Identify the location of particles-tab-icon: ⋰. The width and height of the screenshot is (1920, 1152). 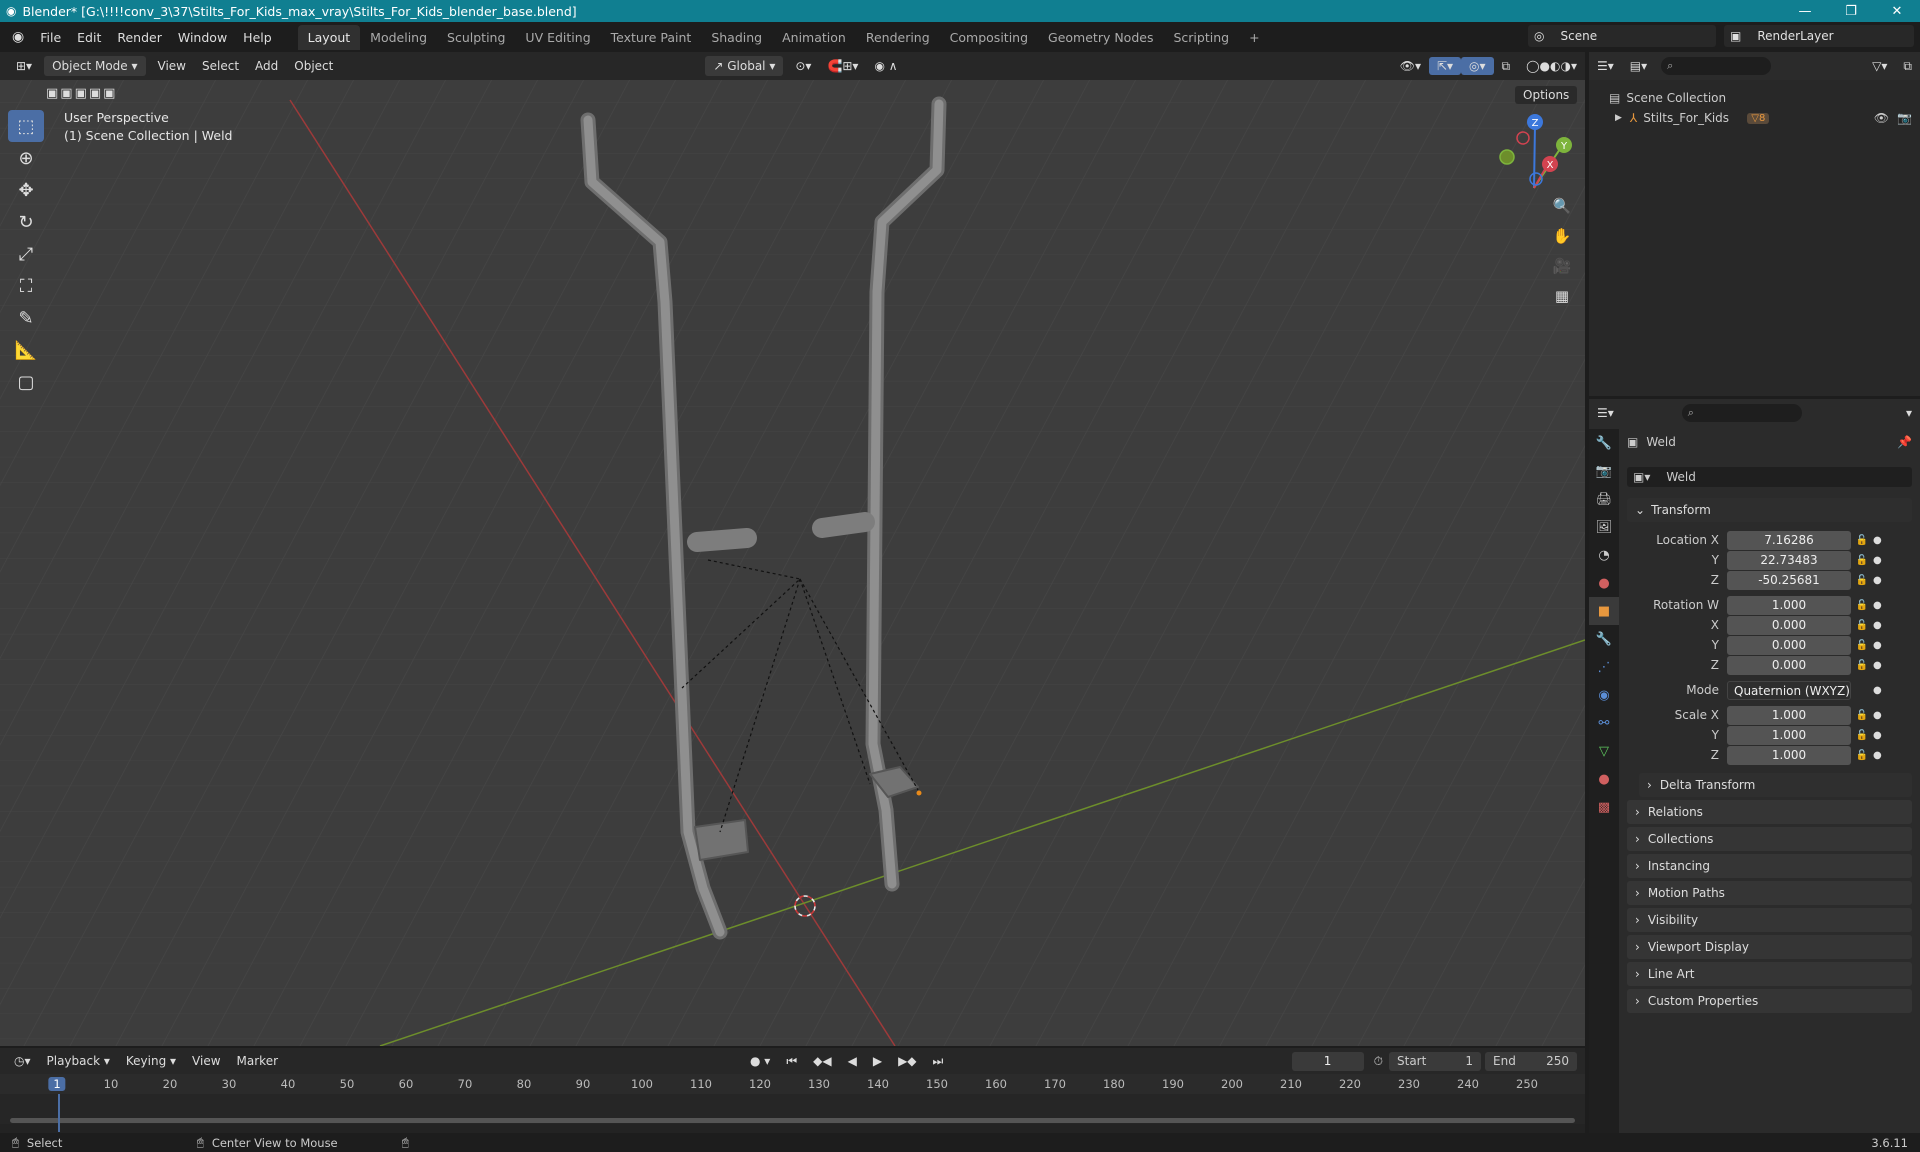
(1604, 667).